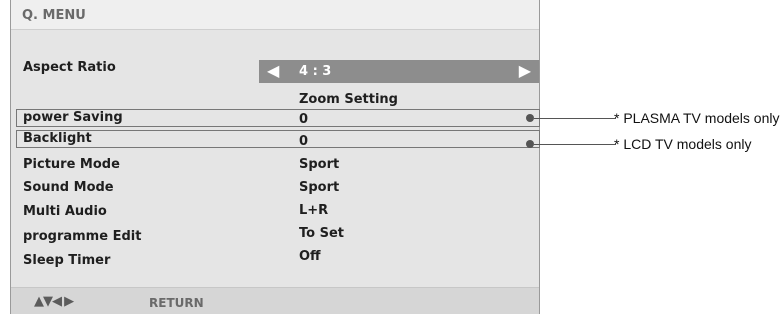 The image size is (784, 314). What do you see at coordinates (66, 260) in the screenshot?
I see `menu-item-sleep-timer-label: Sleep Timer` at bounding box center [66, 260].